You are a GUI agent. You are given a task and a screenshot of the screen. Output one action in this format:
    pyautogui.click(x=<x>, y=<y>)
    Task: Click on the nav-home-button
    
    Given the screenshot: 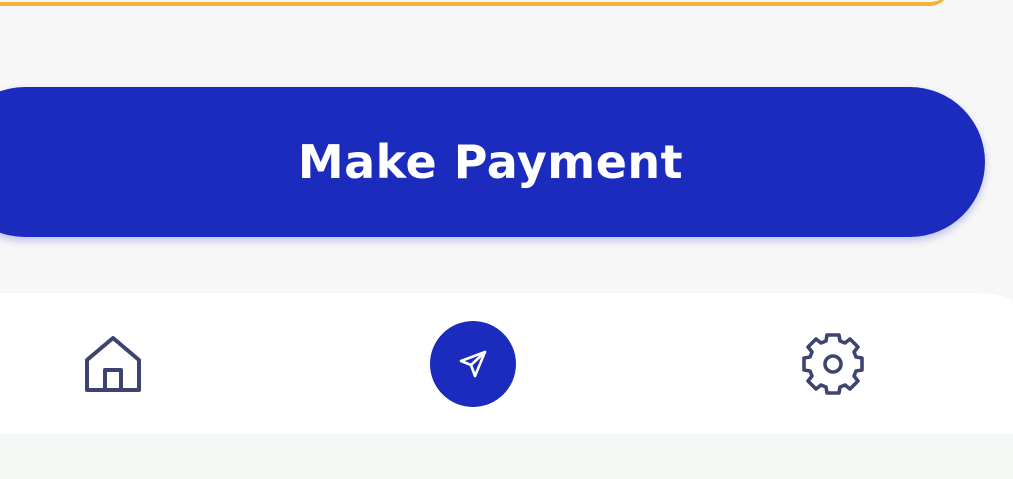 What is the action you would take?
    pyautogui.click(x=113, y=364)
    